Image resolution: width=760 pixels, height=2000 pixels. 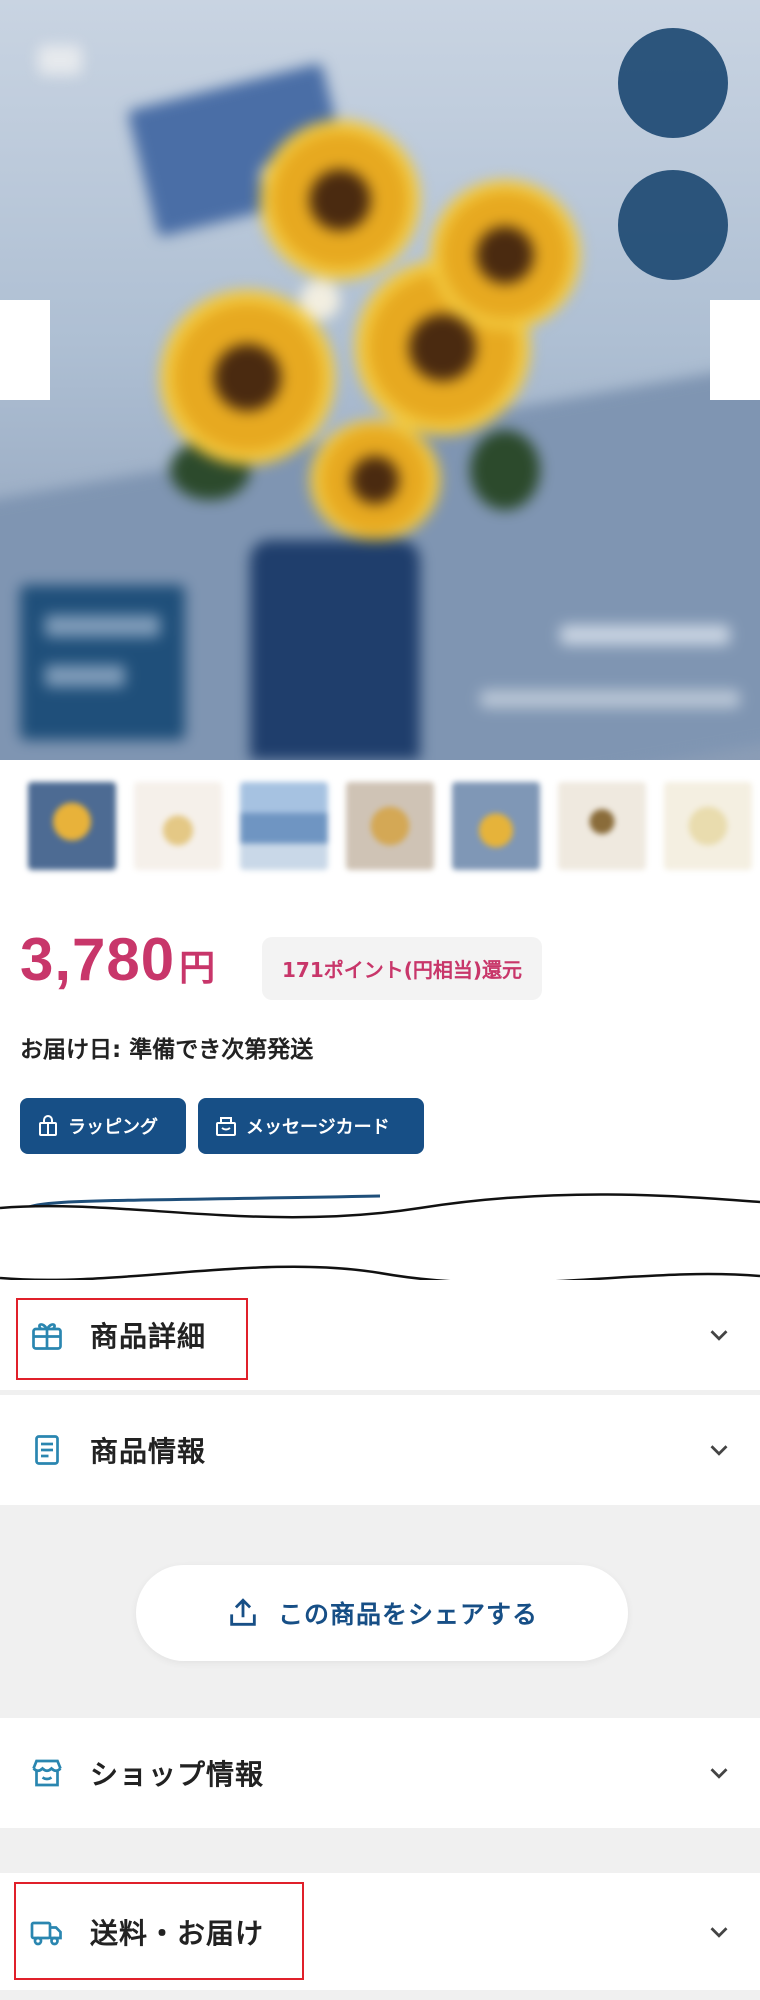 What do you see at coordinates (380, 1450) in the screenshot?
I see `accordion-product-info: 商品情報` at bounding box center [380, 1450].